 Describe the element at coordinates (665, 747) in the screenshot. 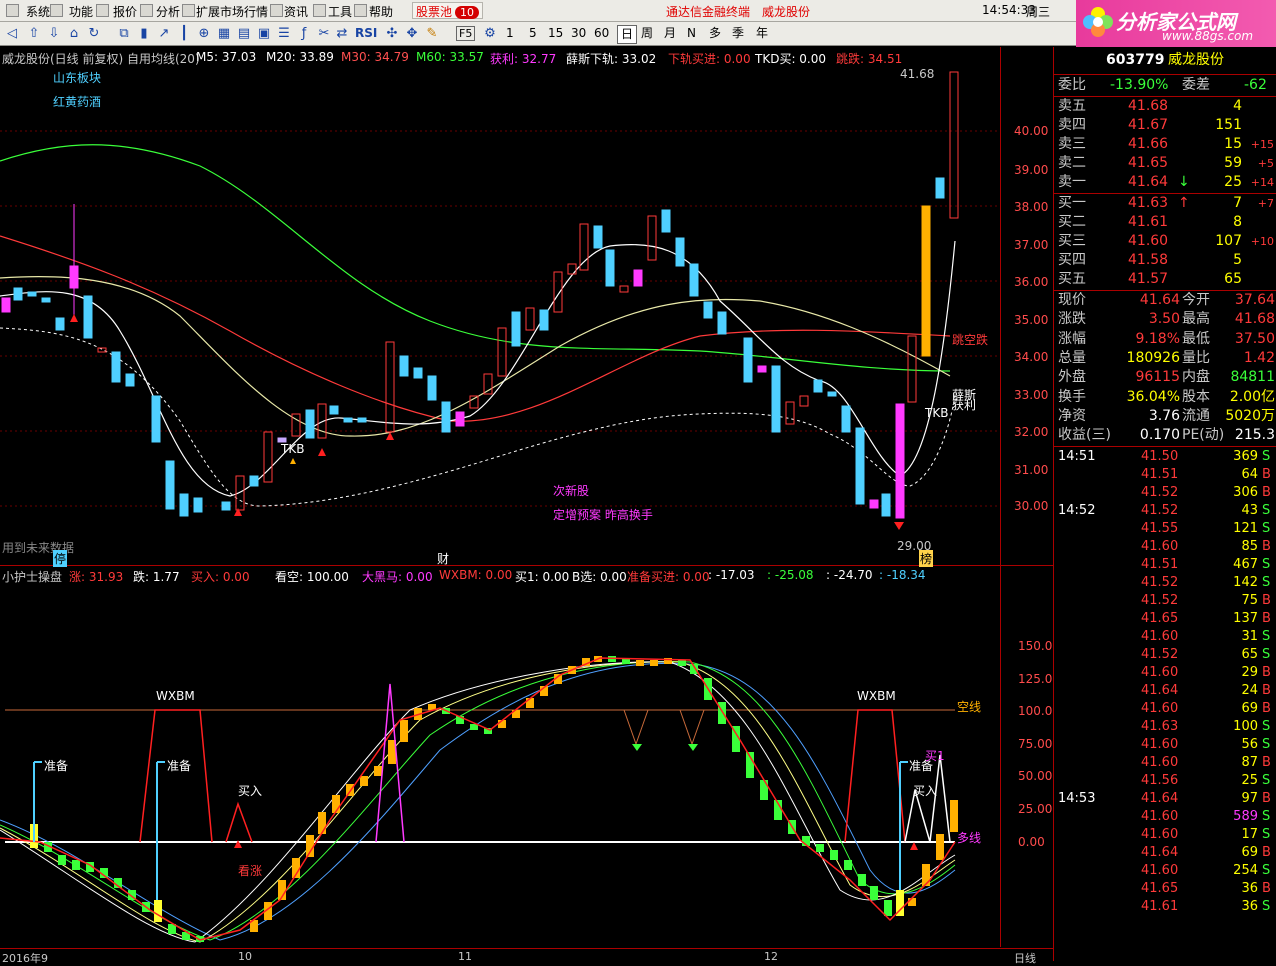

I see `green-down-arrows` at that location.